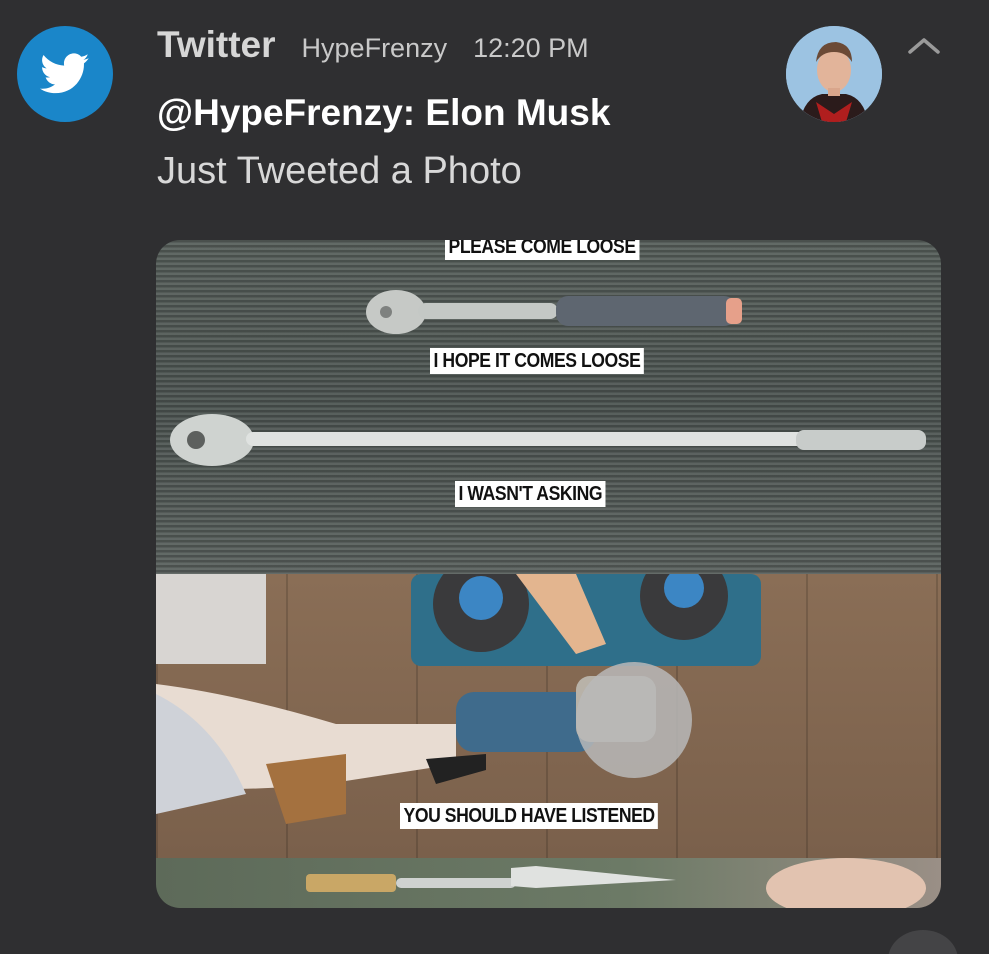 The width and height of the screenshot is (989, 954). I want to click on notification-header: Twitter HypeFrenzy 12:20 PM, so click(373, 47).